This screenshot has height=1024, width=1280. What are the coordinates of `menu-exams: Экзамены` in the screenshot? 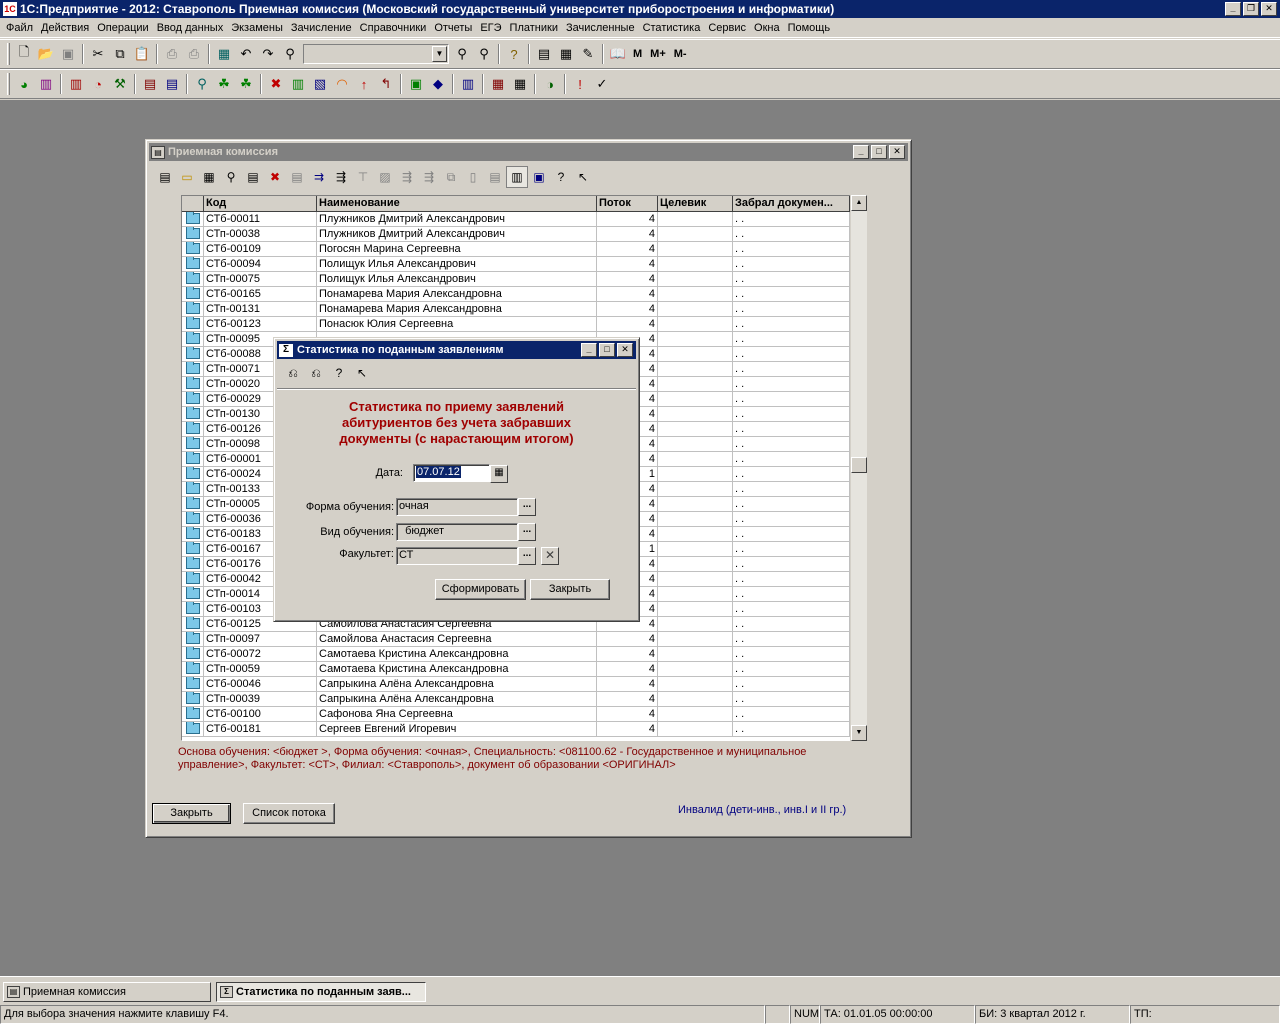 It's located at (257, 28).